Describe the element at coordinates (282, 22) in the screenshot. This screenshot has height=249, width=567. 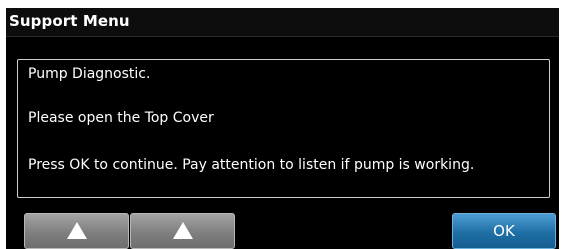
I see `title-bar: Support Menu` at that location.